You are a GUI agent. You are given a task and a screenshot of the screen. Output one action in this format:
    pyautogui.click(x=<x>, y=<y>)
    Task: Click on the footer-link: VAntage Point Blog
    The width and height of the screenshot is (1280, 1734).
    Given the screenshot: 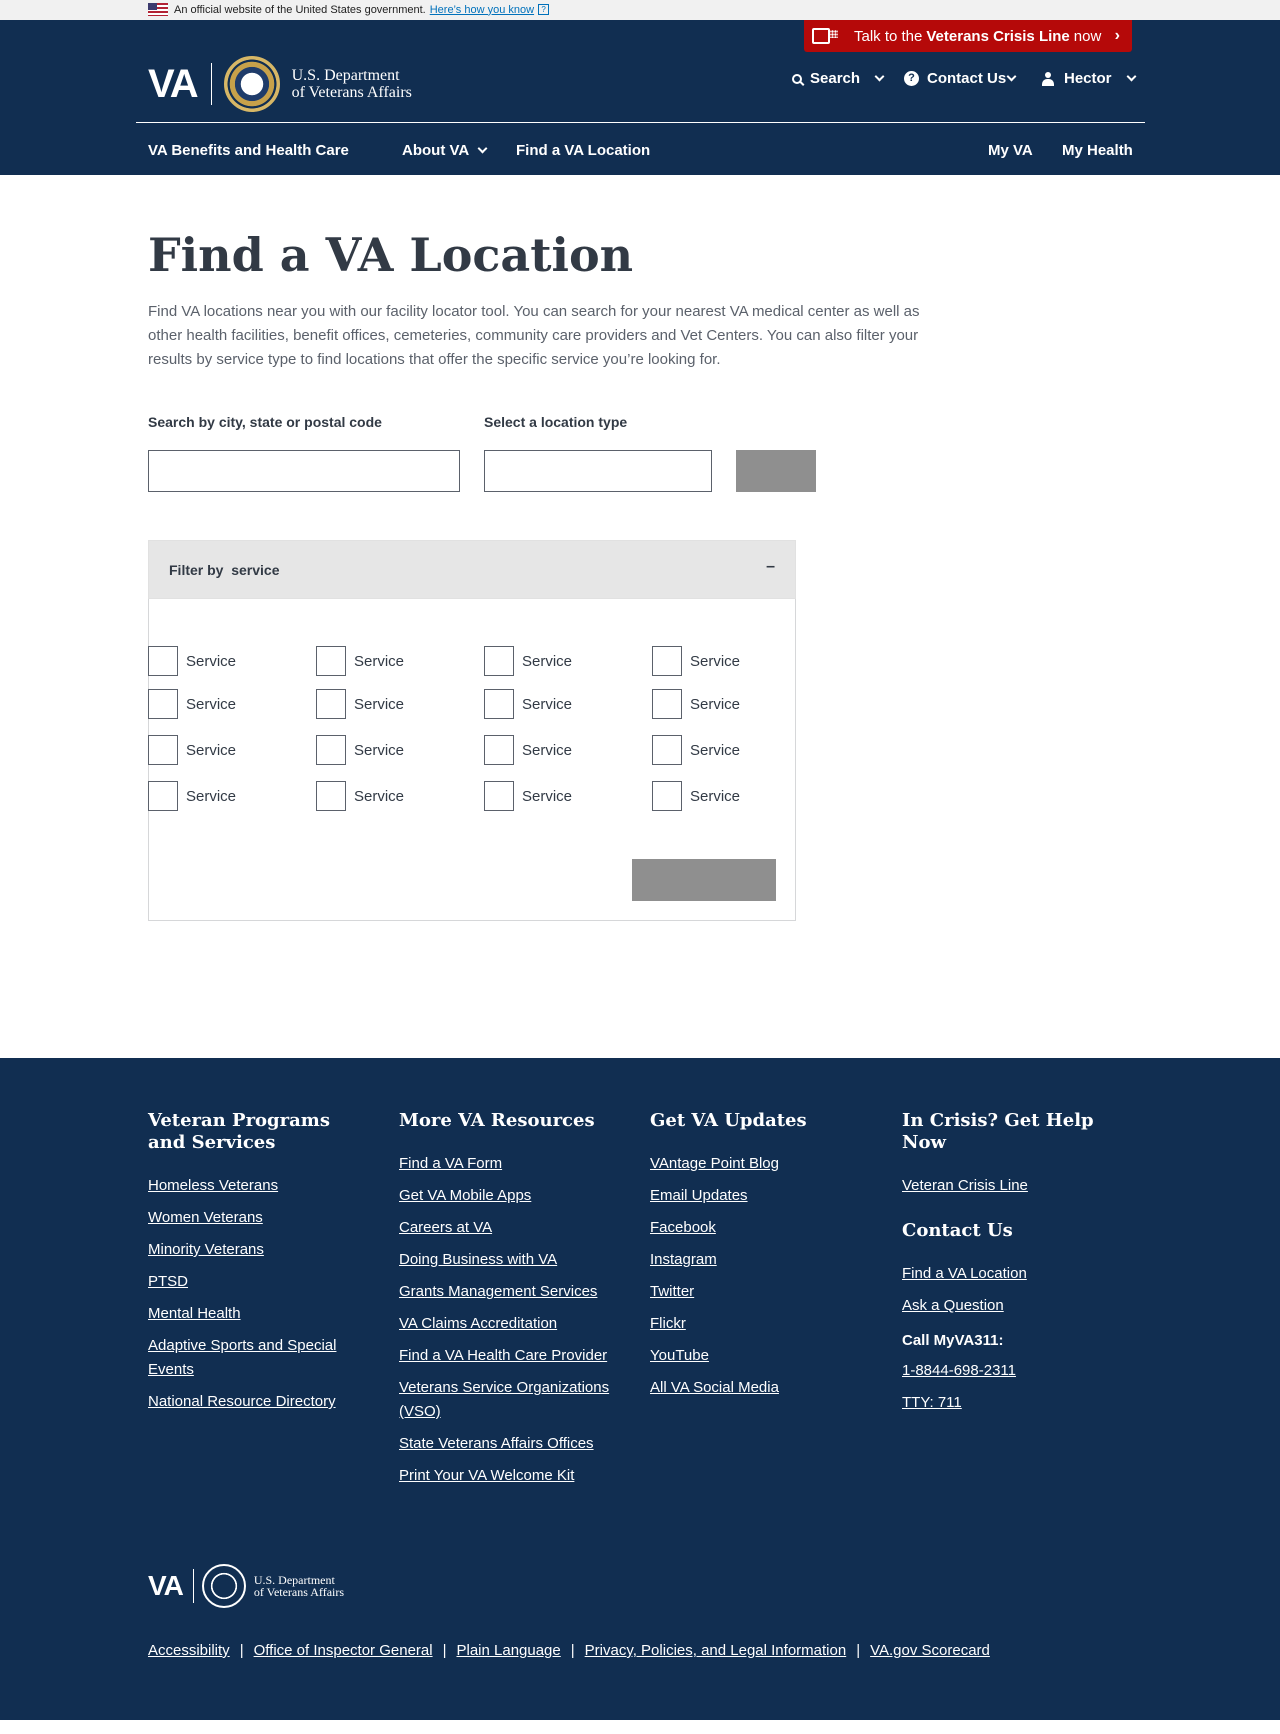 What is the action you would take?
    pyautogui.click(x=760, y=1164)
    